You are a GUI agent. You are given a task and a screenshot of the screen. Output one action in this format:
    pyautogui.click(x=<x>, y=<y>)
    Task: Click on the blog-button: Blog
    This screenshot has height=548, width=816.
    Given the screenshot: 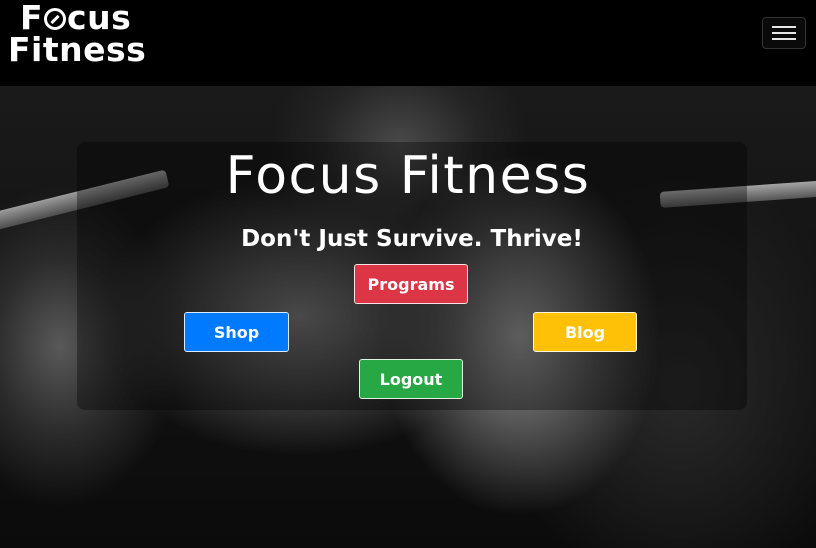 What is the action you would take?
    pyautogui.click(x=585, y=332)
    